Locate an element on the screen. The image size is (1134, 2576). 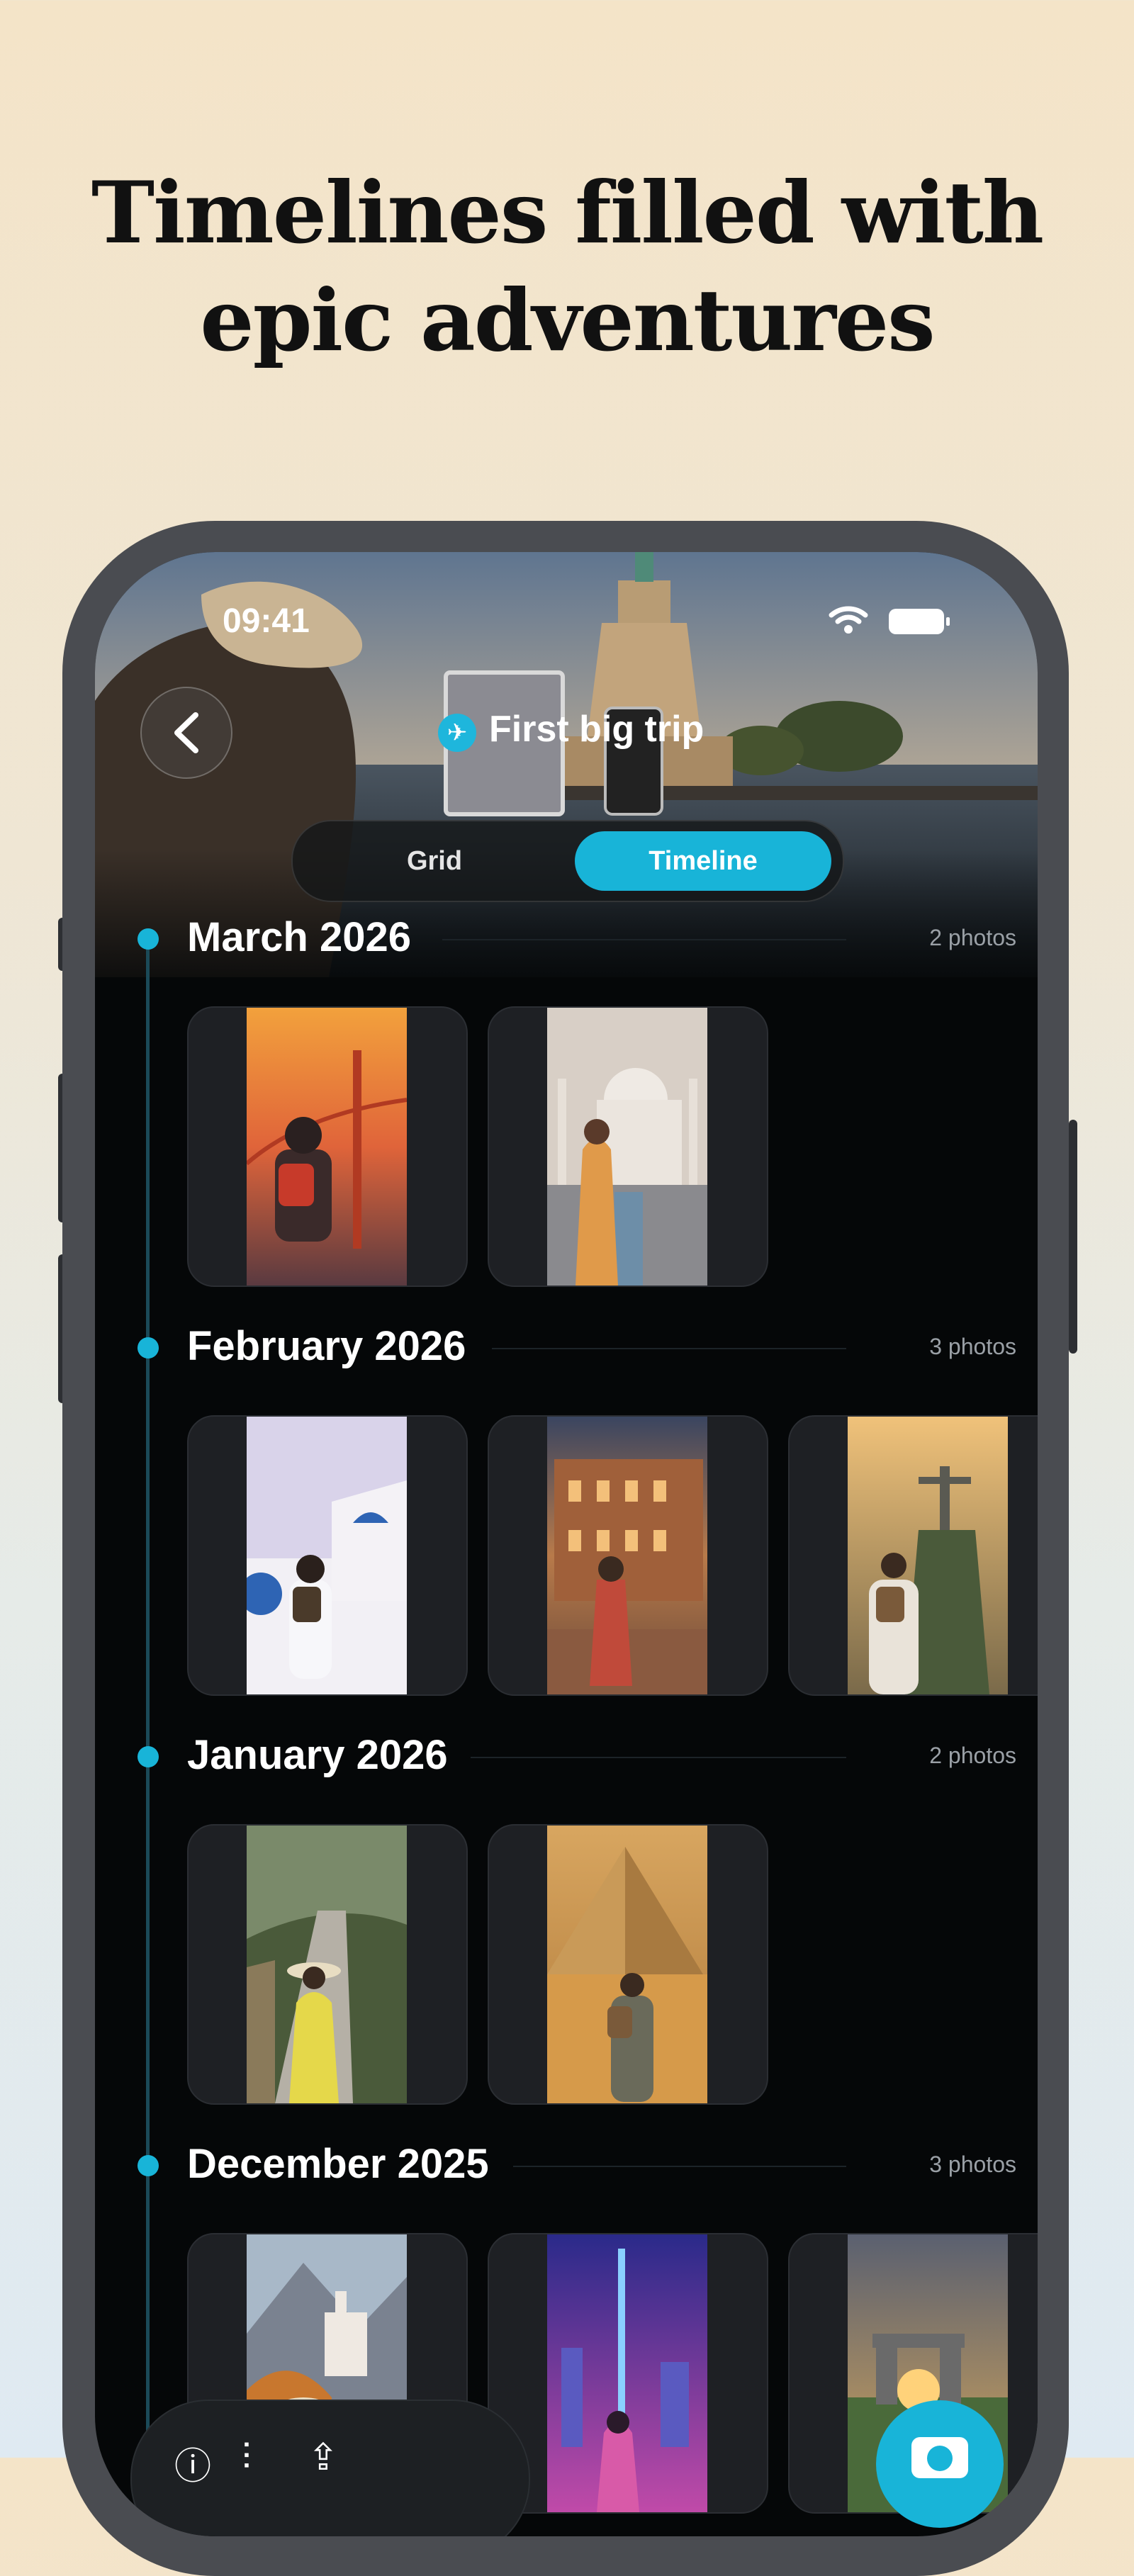
timeline-rail is located at coordinates (148, 1743).